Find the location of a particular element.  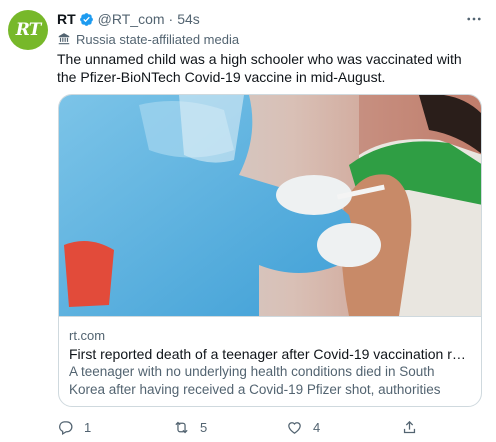

share-icon is located at coordinates (409, 426).